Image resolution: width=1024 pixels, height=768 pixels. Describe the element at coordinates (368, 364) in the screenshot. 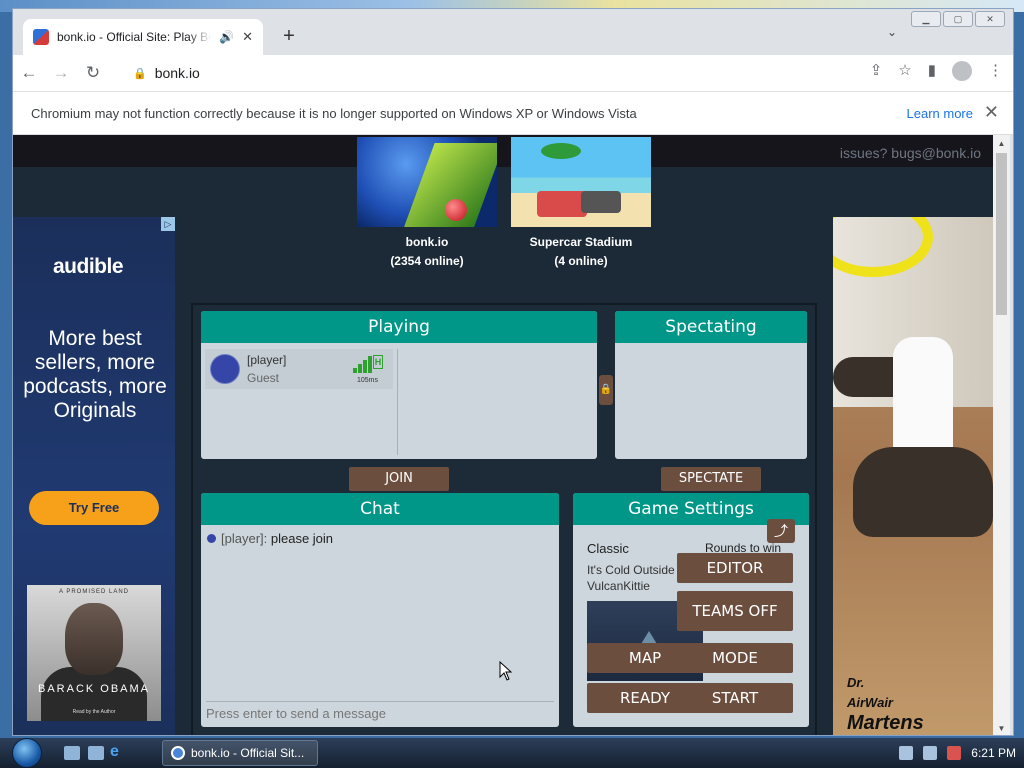

I see `connection-signal-icon: H` at that location.